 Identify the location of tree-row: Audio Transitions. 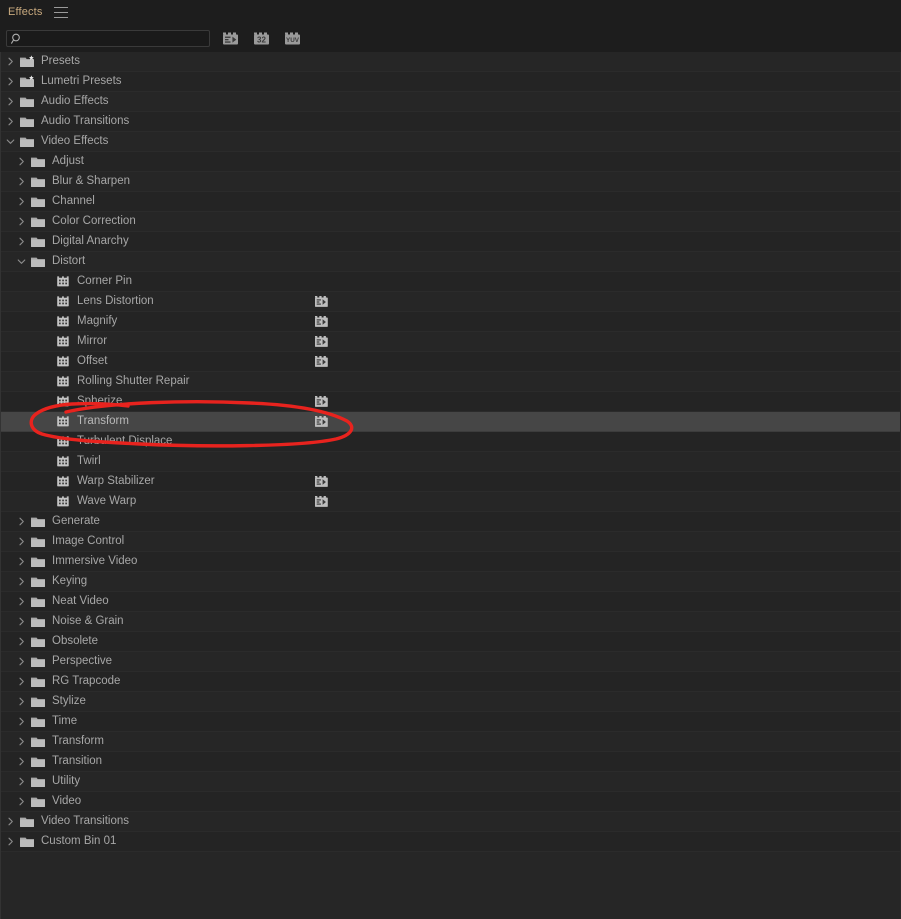
(450, 122).